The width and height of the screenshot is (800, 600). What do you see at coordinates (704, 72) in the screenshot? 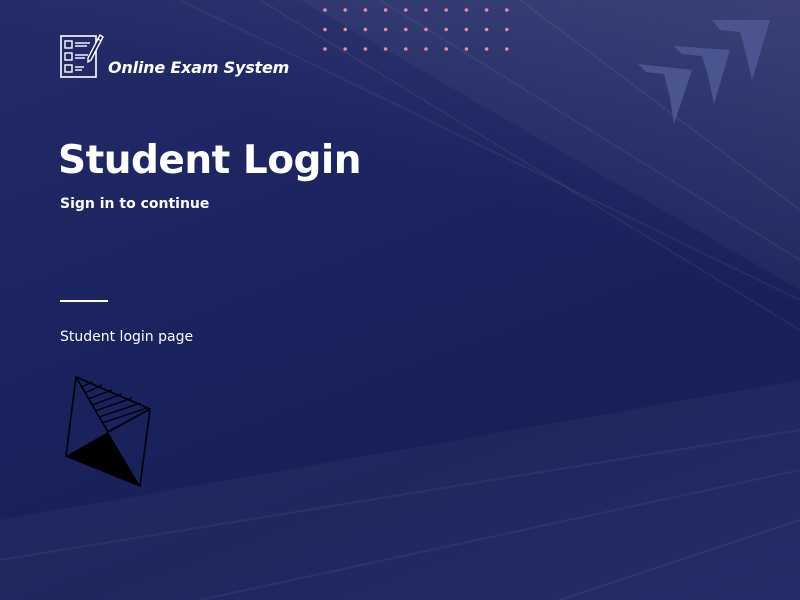
I see `triple-chevron-icon` at bounding box center [704, 72].